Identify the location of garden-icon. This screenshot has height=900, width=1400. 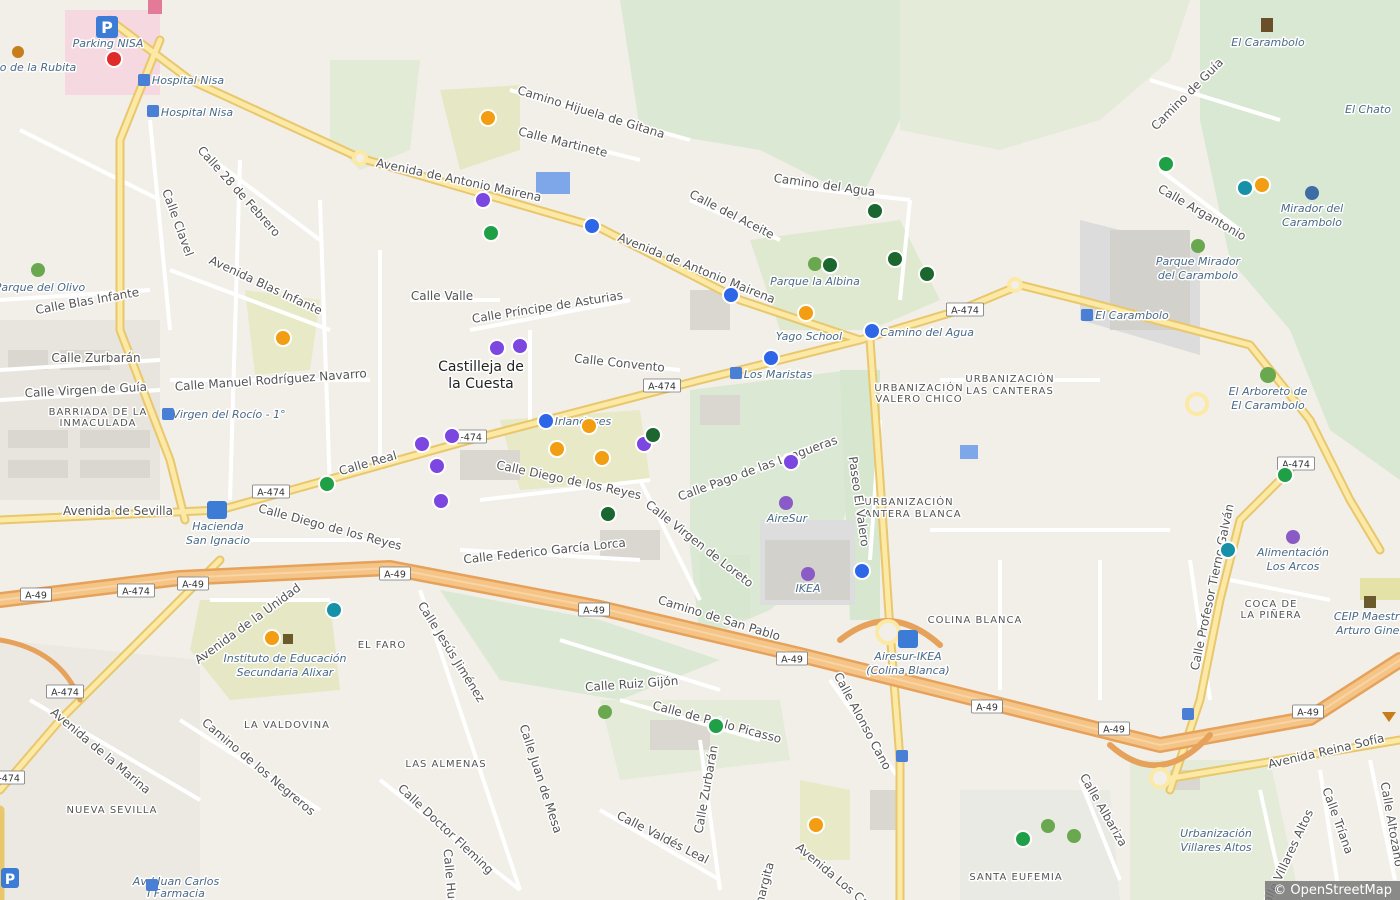
(1268, 375).